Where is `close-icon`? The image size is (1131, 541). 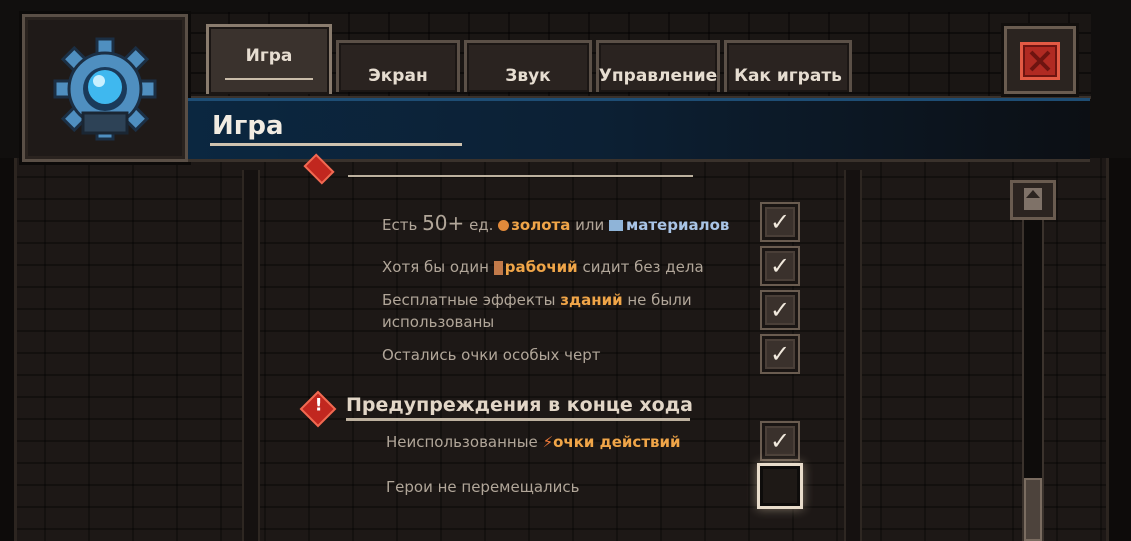 close-icon is located at coordinates (1040, 61).